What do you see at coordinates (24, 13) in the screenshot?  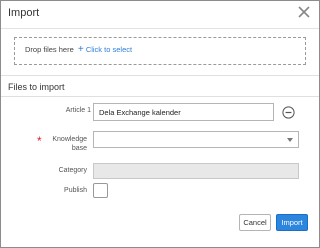 I see `dialog-title: Import` at bounding box center [24, 13].